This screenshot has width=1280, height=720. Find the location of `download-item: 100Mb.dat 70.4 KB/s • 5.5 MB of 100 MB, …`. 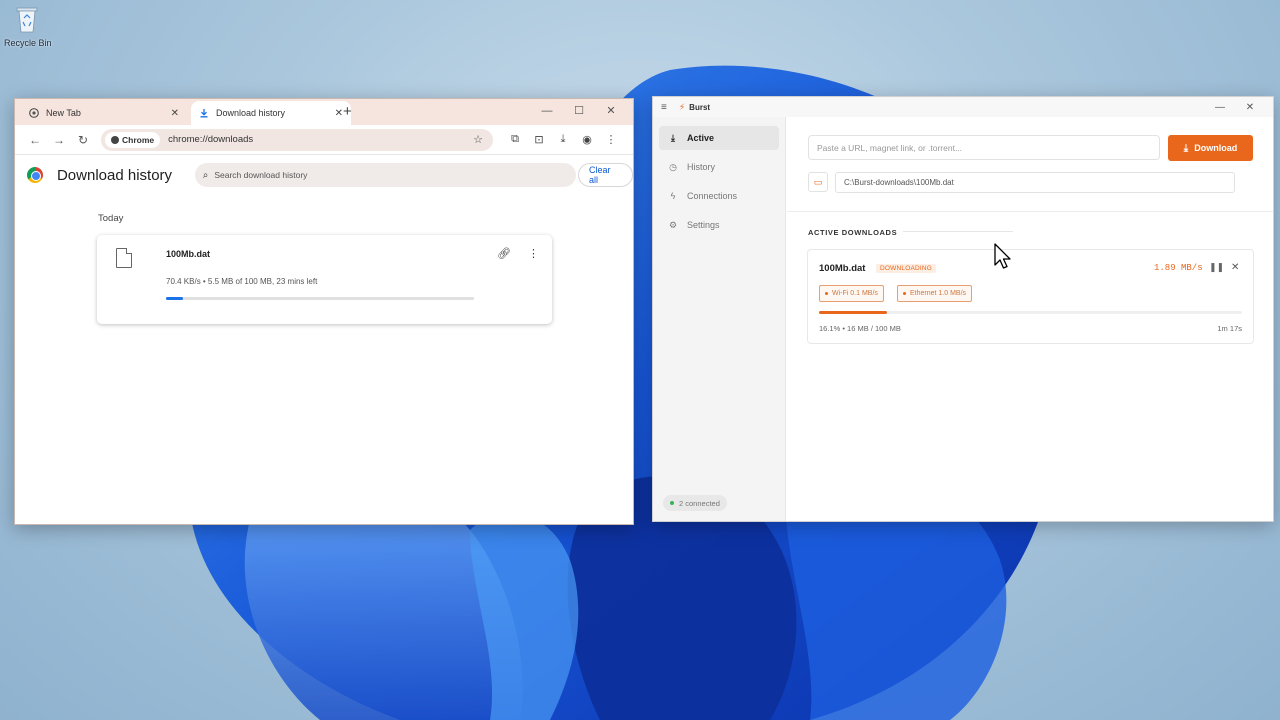

download-item: 100Mb.dat 70.4 KB/s • 5.5 MB of 100 MB, … is located at coordinates (324, 279).